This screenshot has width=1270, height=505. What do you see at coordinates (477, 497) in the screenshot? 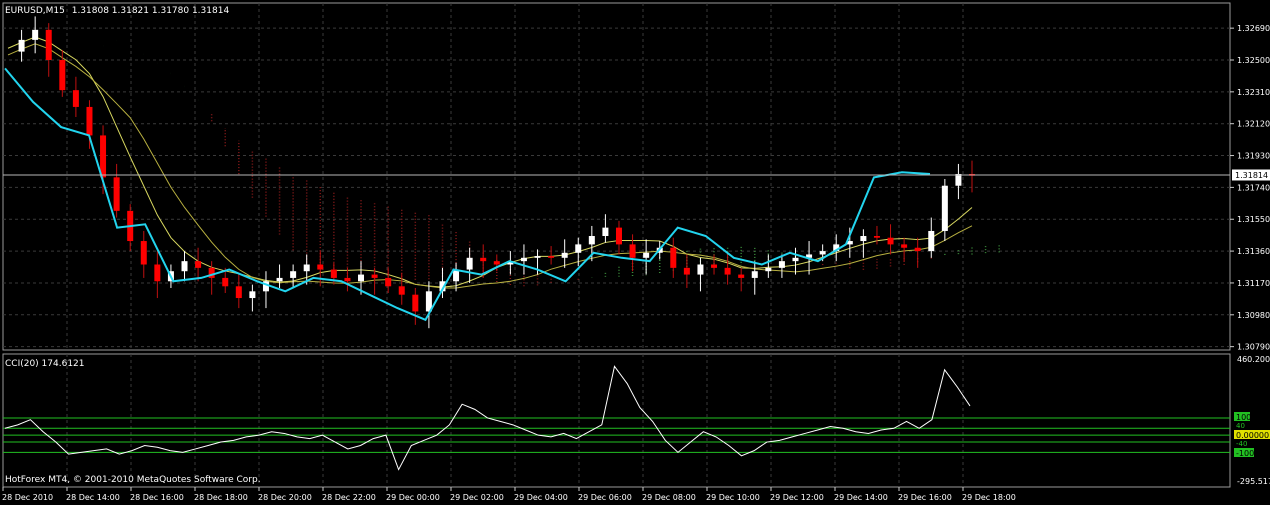
I see `time-tick-label: 29 Dec 02:00` at bounding box center [477, 497].